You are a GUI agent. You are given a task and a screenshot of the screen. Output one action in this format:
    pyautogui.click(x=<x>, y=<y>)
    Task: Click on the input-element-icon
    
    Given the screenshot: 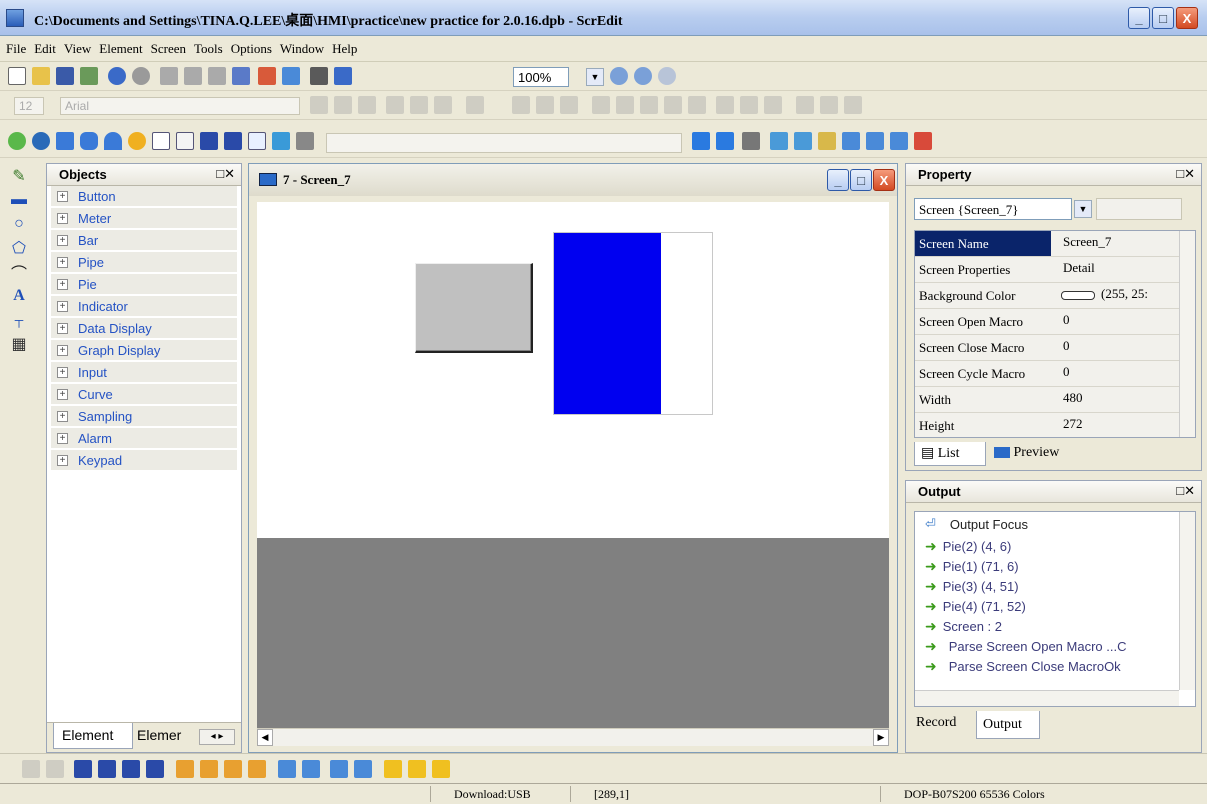 What is the action you would take?
    pyautogui.click(x=209, y=141)
    